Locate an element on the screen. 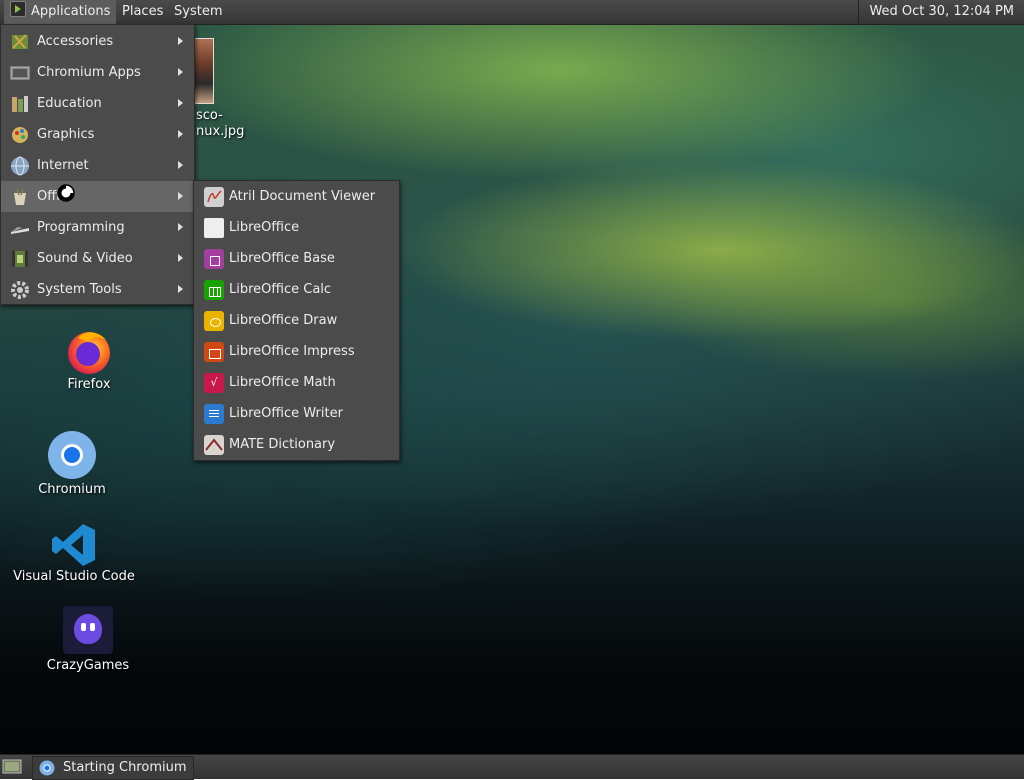 This screenshot has width=1024, height=780. libreoffice-base-icon is located at coordinates (214, 259).